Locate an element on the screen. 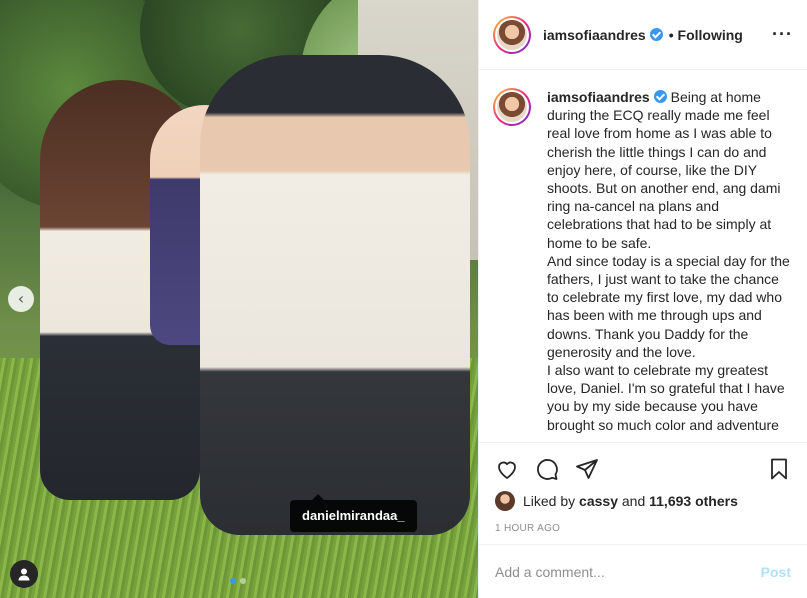  liker-avatar is located at coordinates (505, 501).